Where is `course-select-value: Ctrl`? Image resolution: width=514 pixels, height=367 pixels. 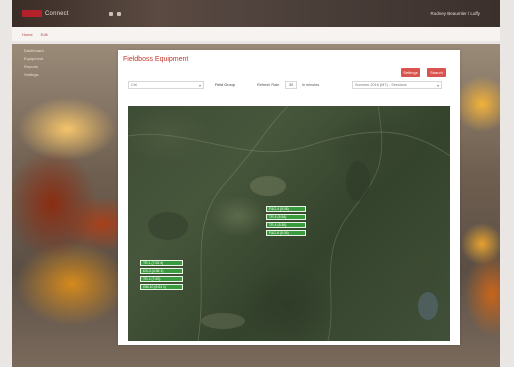 course-select-value: Ctrl is located at coordinates (134, 85).